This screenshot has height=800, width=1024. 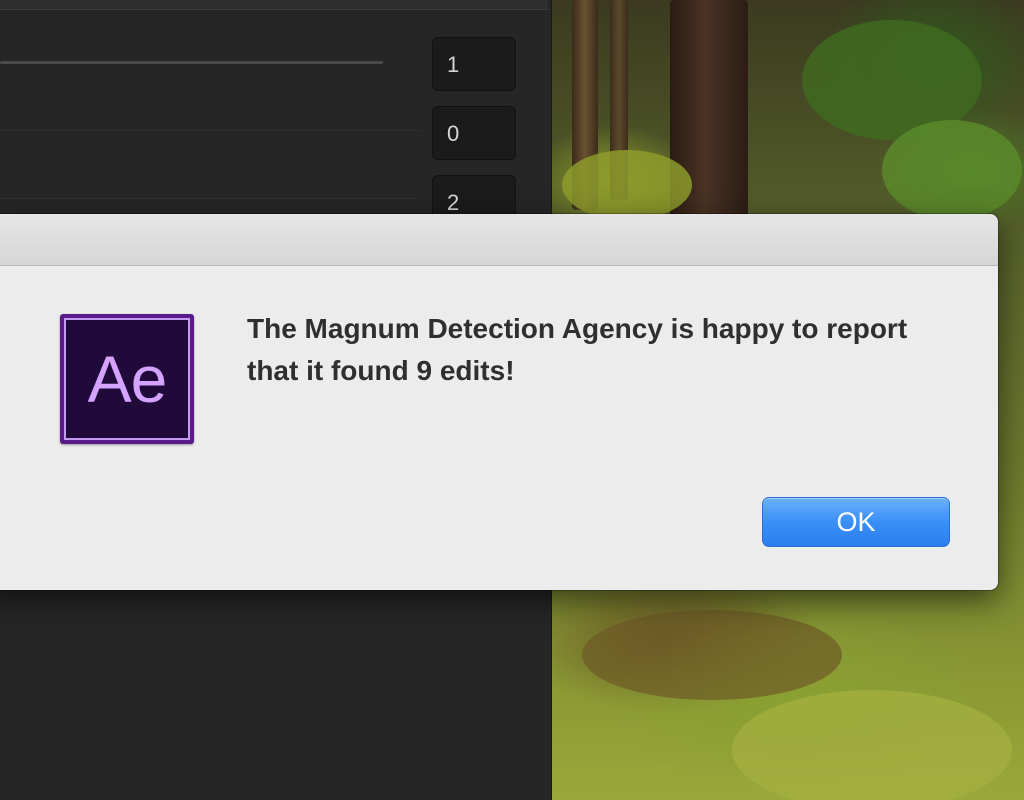 I want to click on dialog-titlebar, so click(x=499, y=240).